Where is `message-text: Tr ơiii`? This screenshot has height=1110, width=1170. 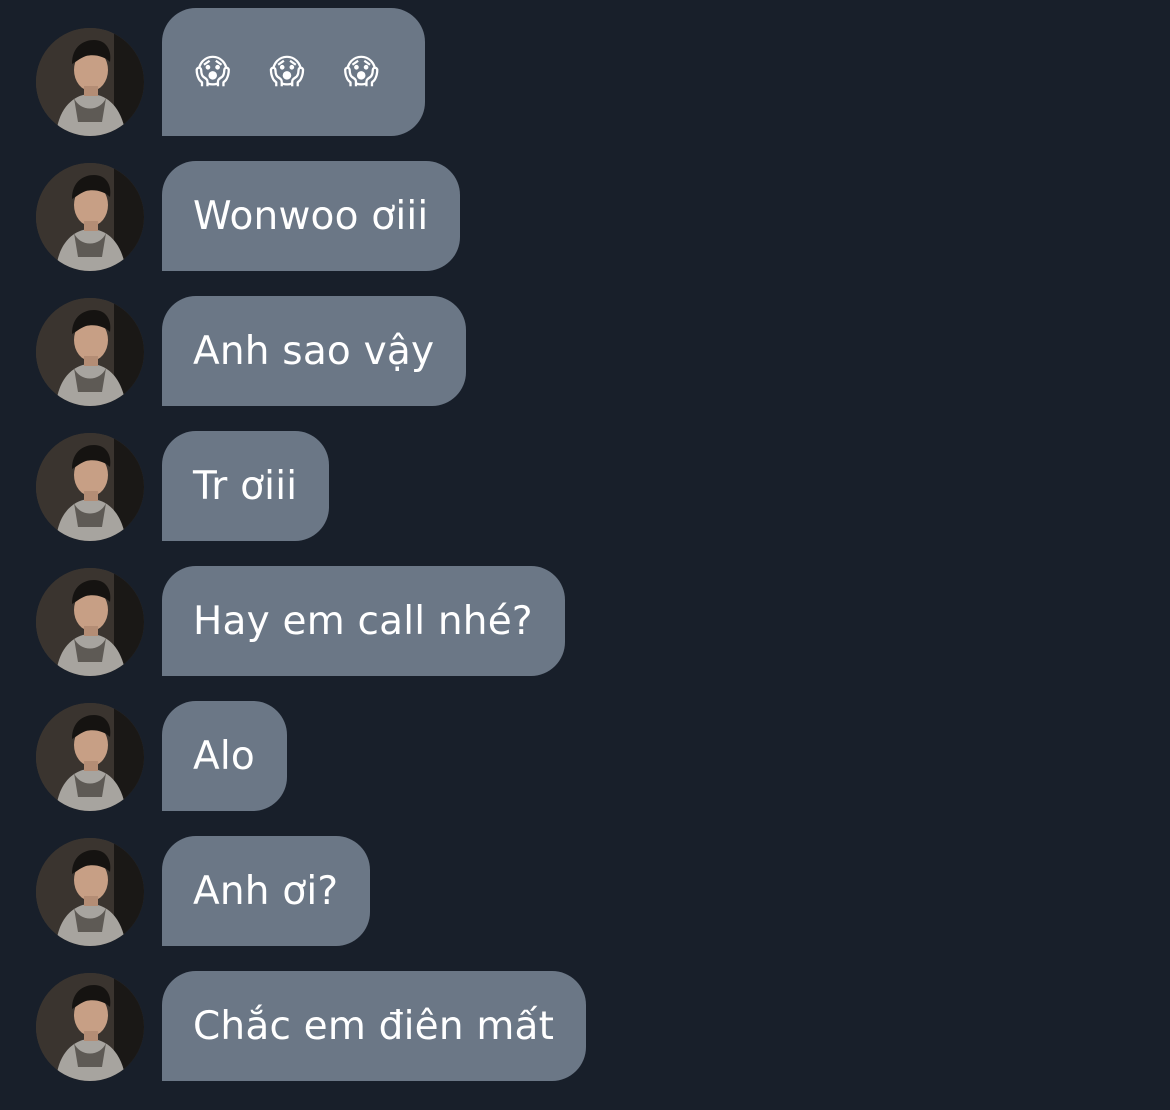
message-text: Tr ơiii is located at coordinates (245, 486).